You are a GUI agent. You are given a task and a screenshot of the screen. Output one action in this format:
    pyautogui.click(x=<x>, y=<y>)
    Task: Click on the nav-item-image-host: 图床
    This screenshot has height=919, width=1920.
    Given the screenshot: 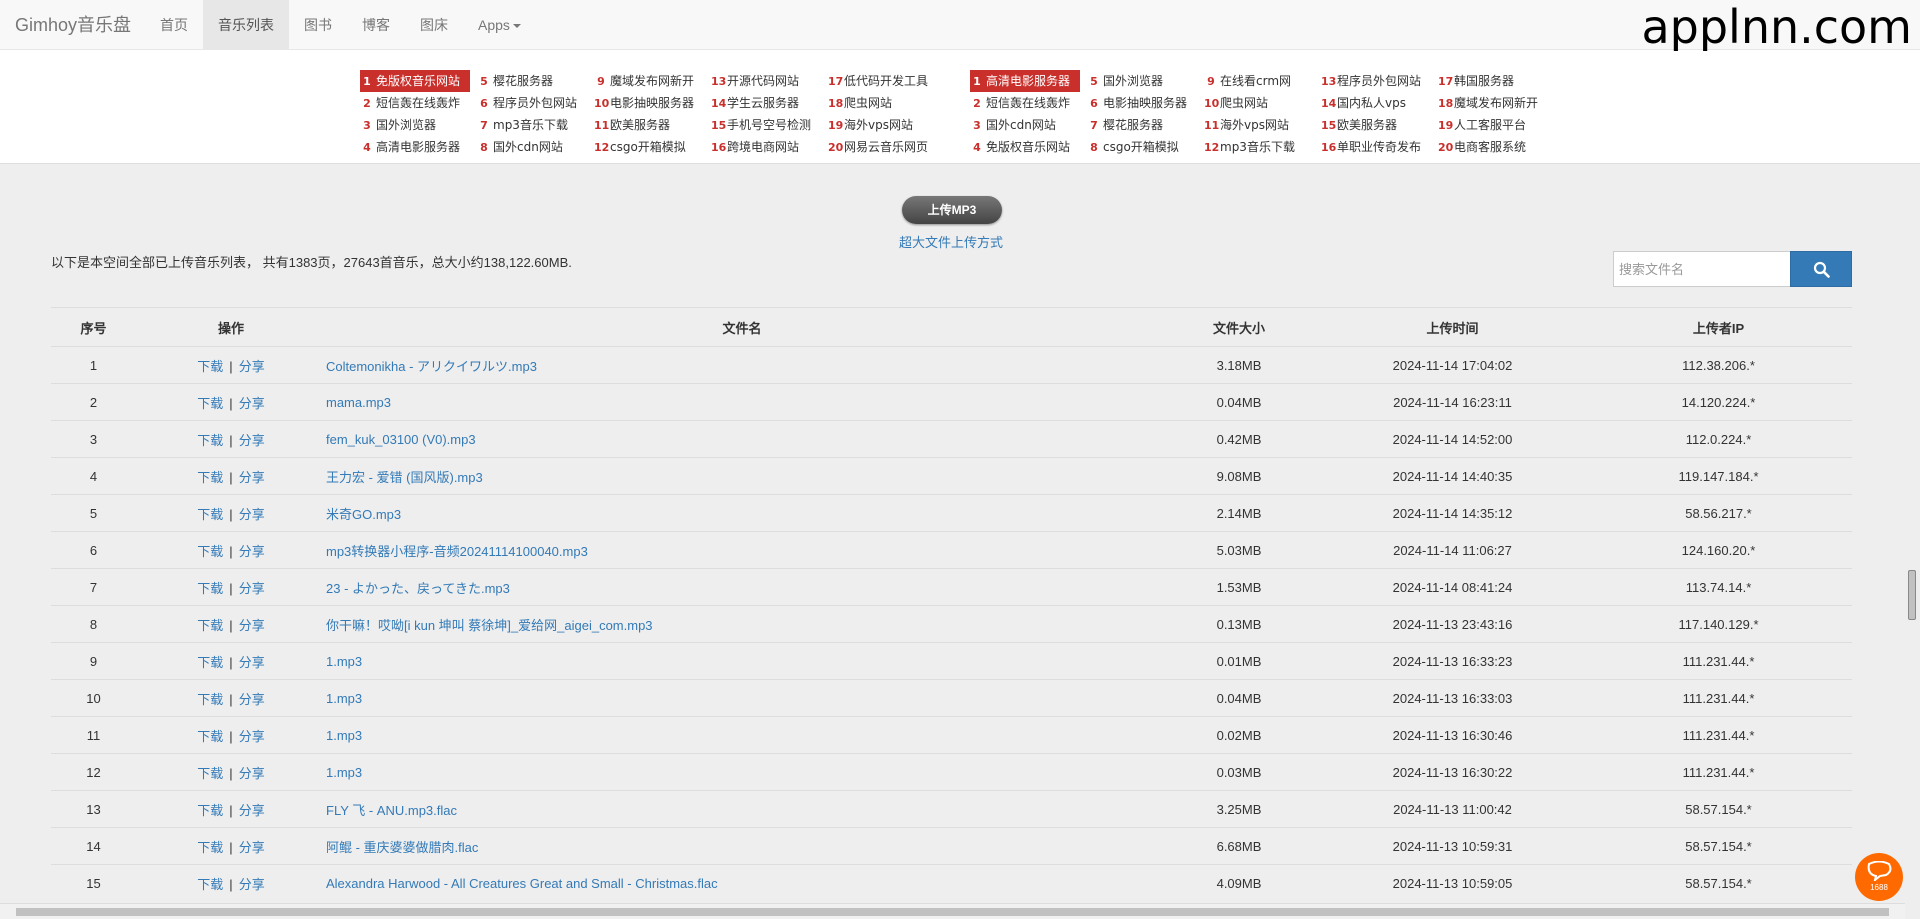 What is the action you would take?
    pyautogui.click(x=434, y=25)
    